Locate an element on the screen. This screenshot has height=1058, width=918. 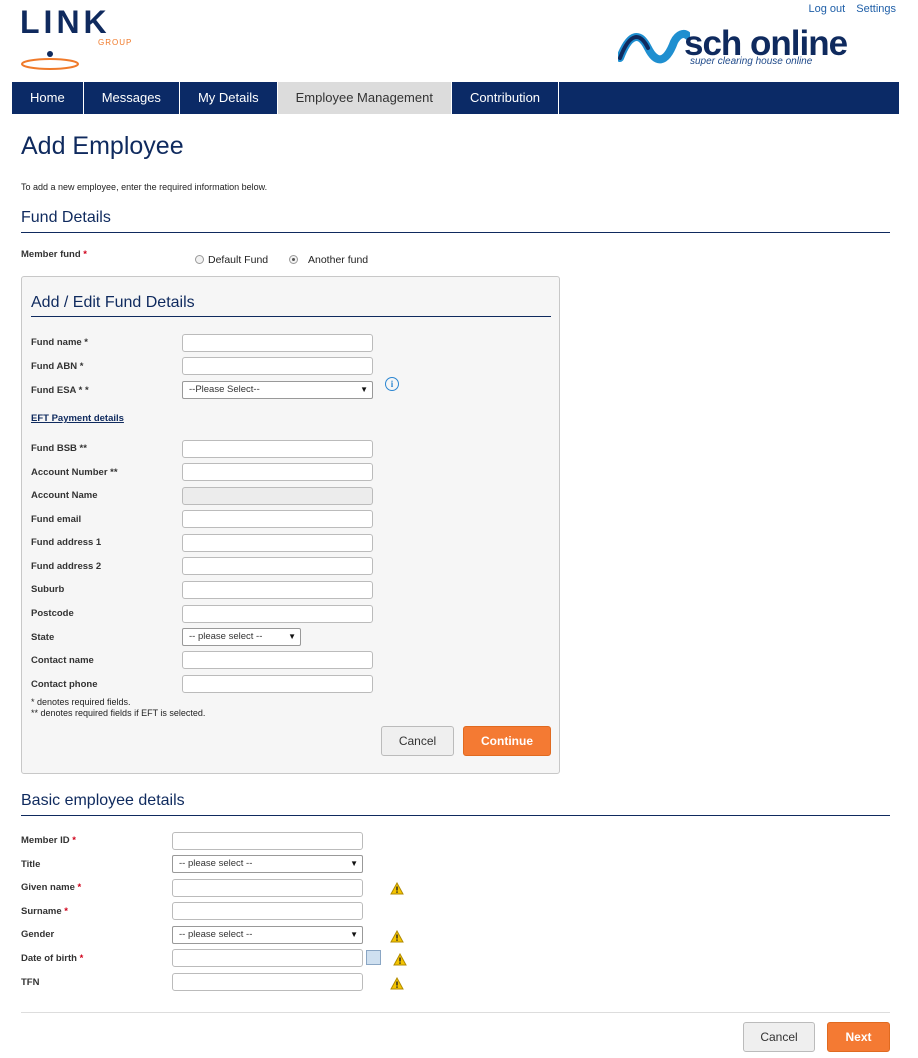
member-id-label: Member ID * is located at coordinates (48, 840).